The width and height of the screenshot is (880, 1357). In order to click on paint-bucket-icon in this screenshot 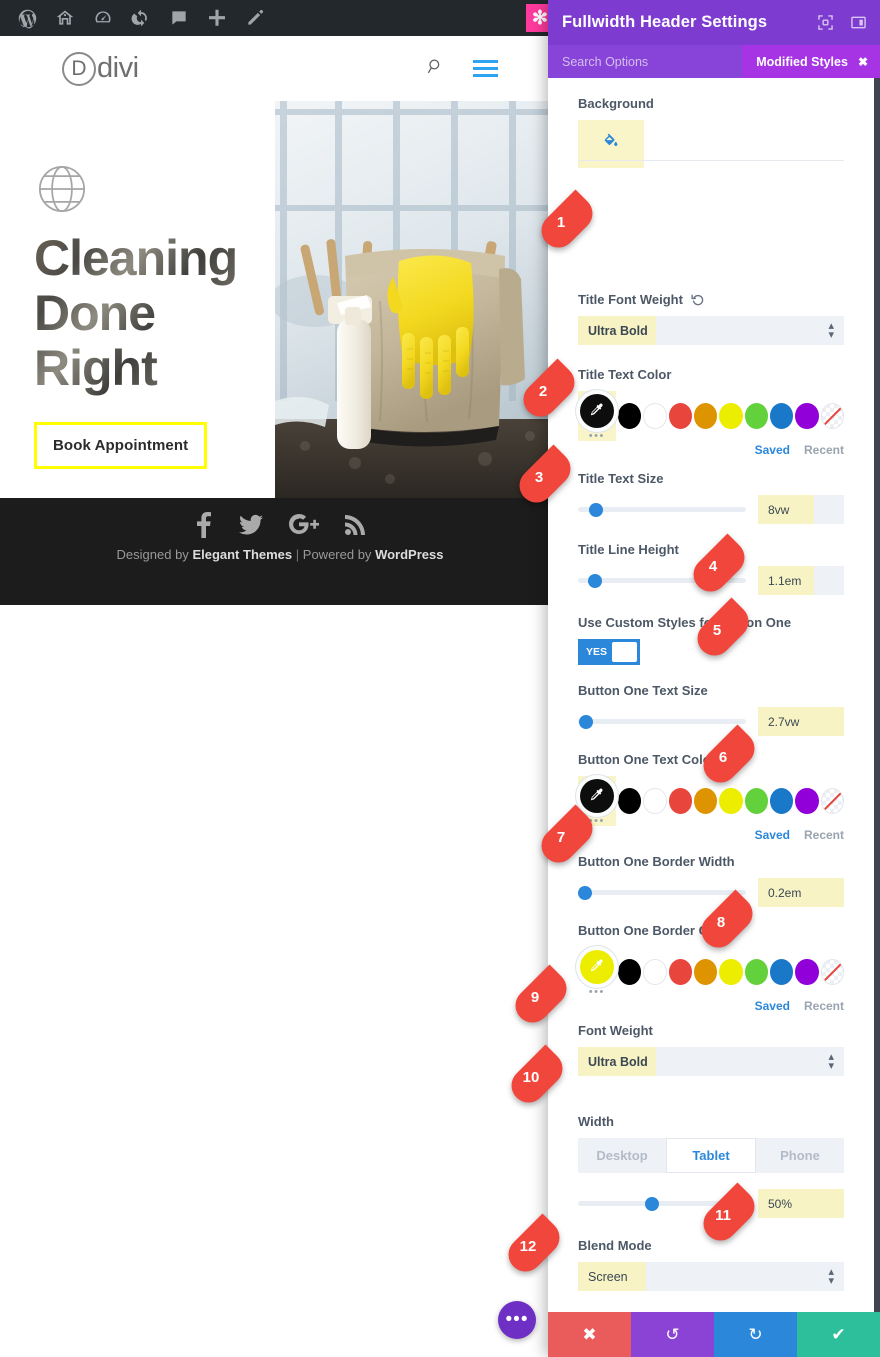, I will do `click(611, 140)`.